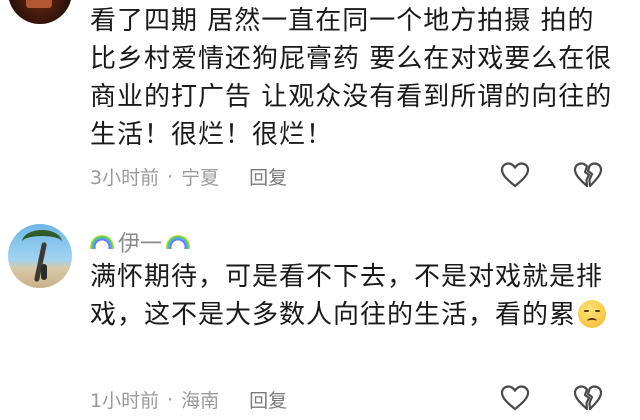 The width and height of the screenshot is (640, 420). I want to click on comment-meta: 3小时前 · 宁夏 回复, so click(188, 176).